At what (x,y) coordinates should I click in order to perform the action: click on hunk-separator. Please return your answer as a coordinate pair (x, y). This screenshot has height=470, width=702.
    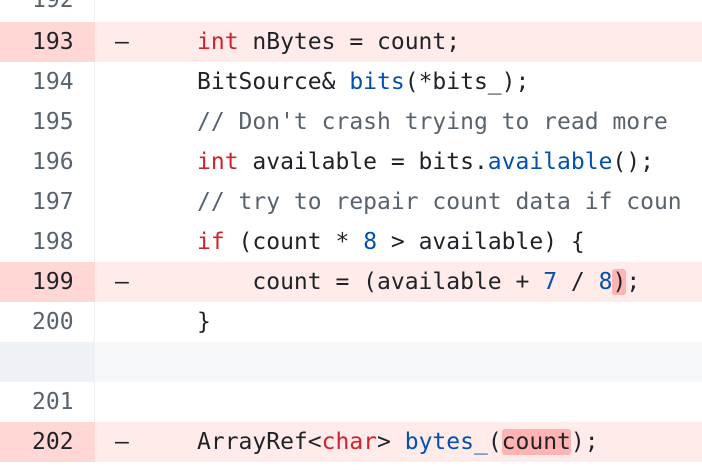
    Looking at the image, I should click on (351, 362).